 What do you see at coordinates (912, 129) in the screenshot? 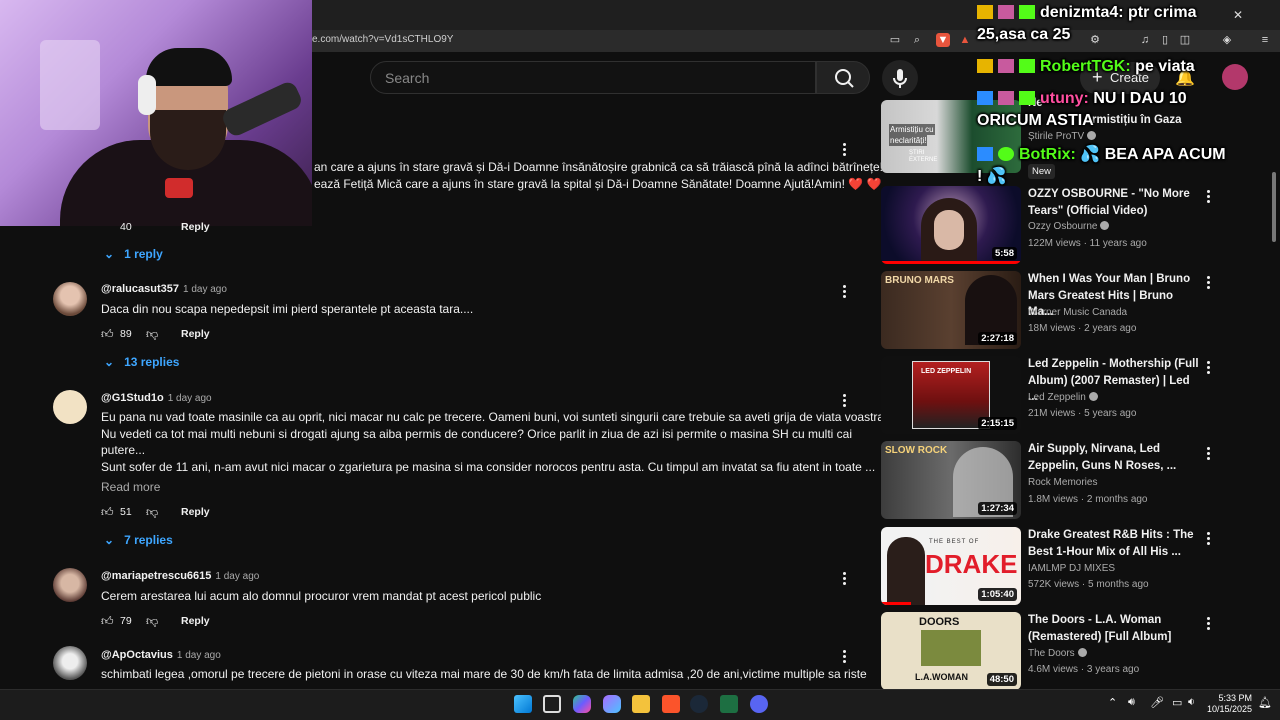
I see `thumb-caption: Armistițiu cu` at bounding box center [912, 129].